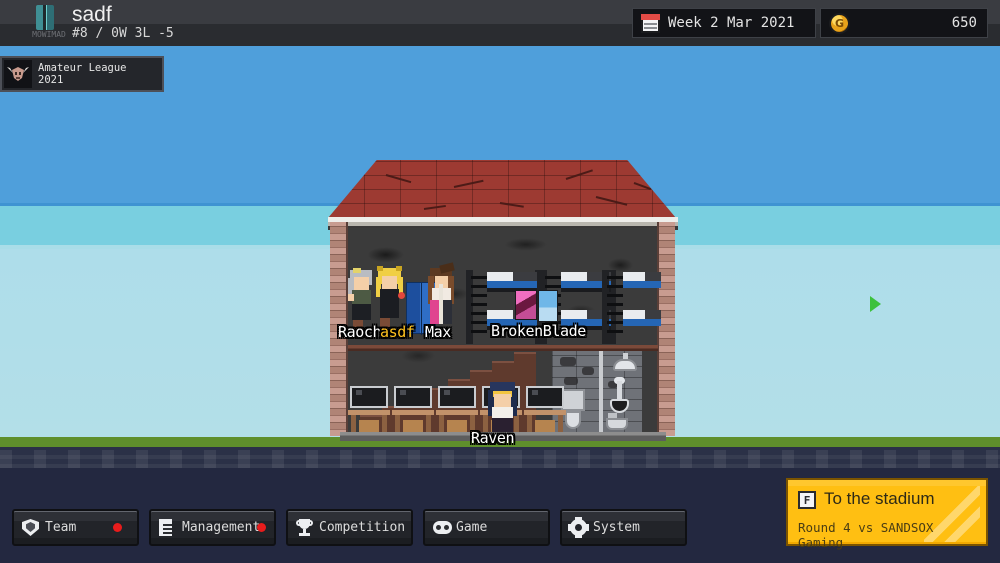 This screenshot has height=563, width=1000. Describe the element at coordinates (839, 23) in the screenshot. I see `gold-coin-icon: G` at that location.